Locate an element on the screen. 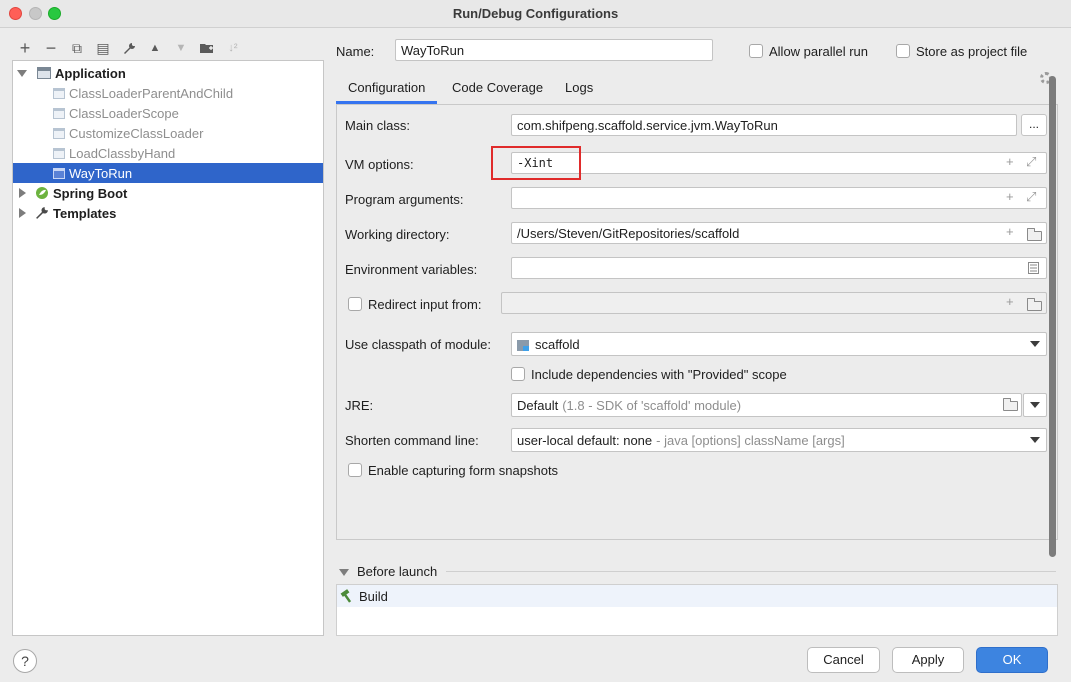  program-arguments-input is located at coordinates (779, 198).